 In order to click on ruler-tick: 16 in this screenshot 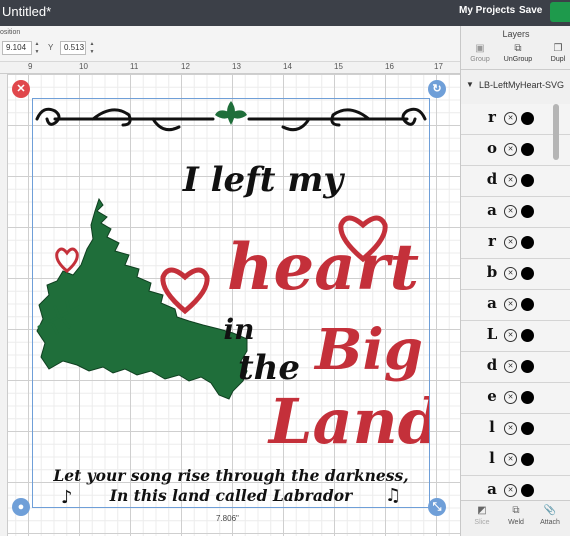, I will do `click(389, 66)`.